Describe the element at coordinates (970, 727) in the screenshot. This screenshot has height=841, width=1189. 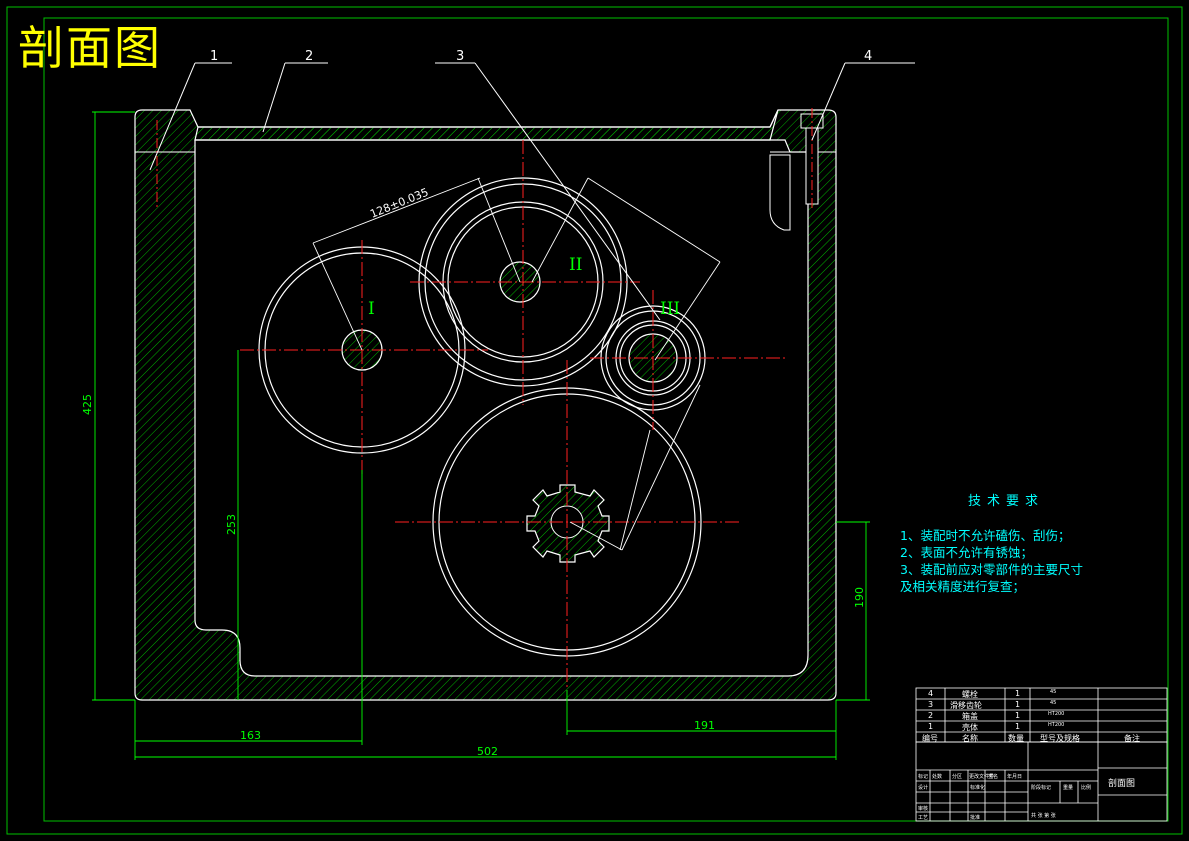
I see `bom-row-name: 壳体` at that location.